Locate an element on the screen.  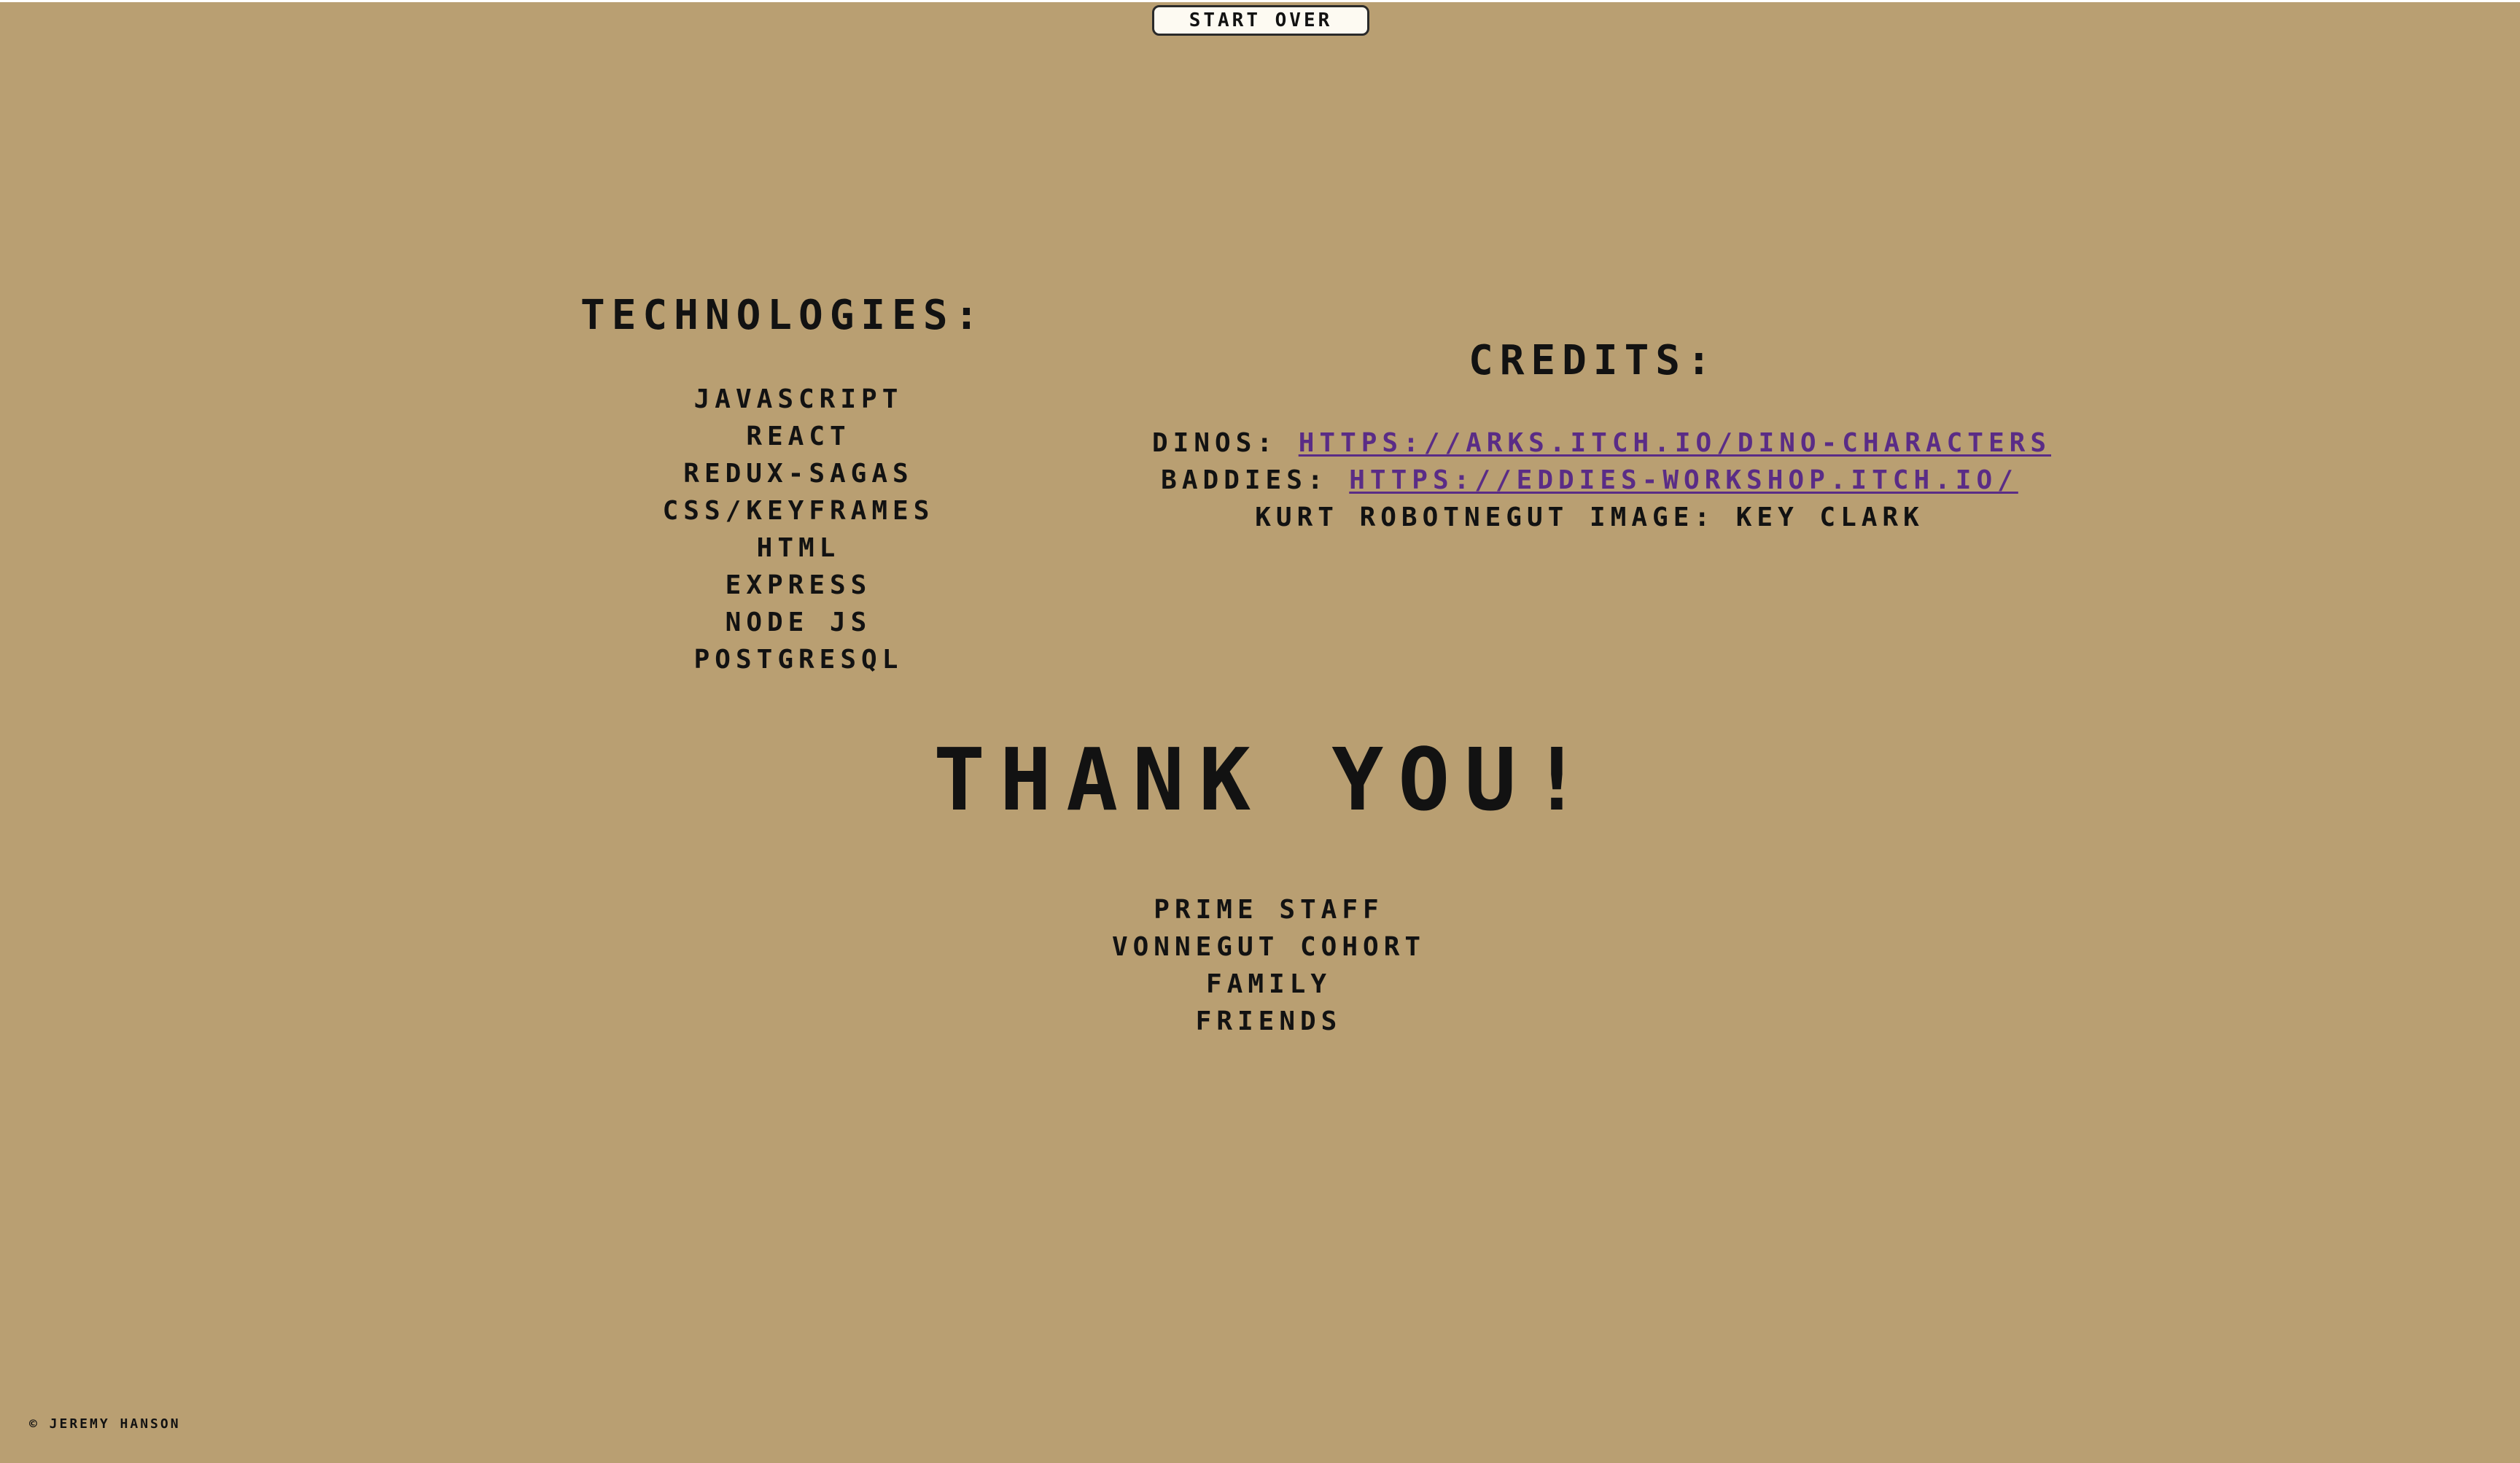
credit-dinos-label: Dinos: is located at coordinates (1215, 443).